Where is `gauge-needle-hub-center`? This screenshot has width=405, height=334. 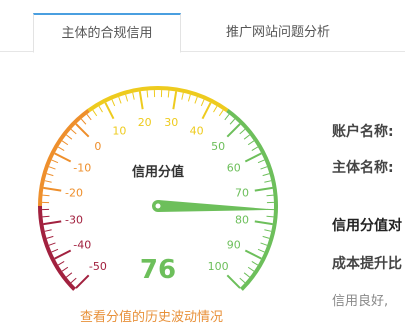 gauge-needle-hub-center is located at coordinates (158, 206).